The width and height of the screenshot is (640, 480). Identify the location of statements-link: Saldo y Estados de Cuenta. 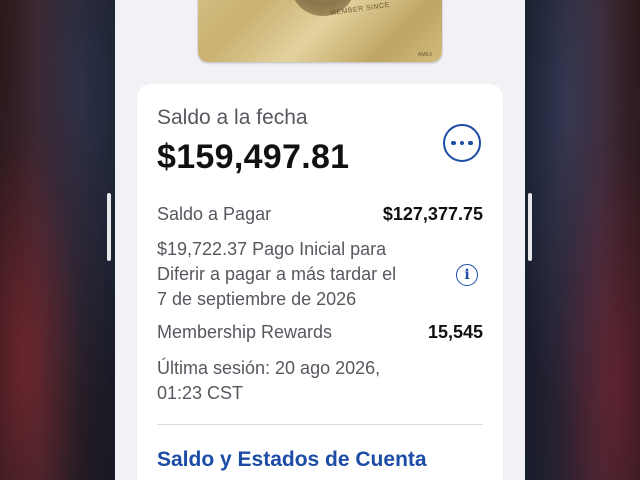
(292, 460).